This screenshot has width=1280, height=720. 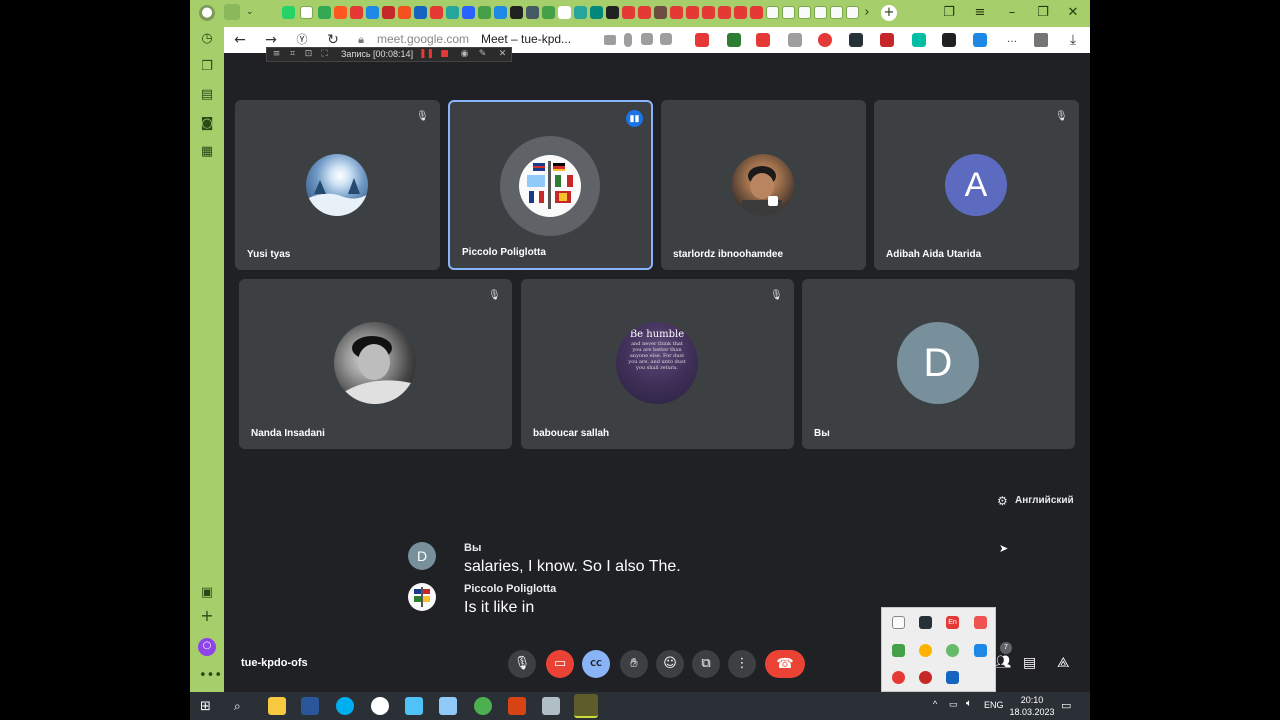 I want to click on participant-tile: 🎙︎ Yusi tyas, so click(x=337, y=185).